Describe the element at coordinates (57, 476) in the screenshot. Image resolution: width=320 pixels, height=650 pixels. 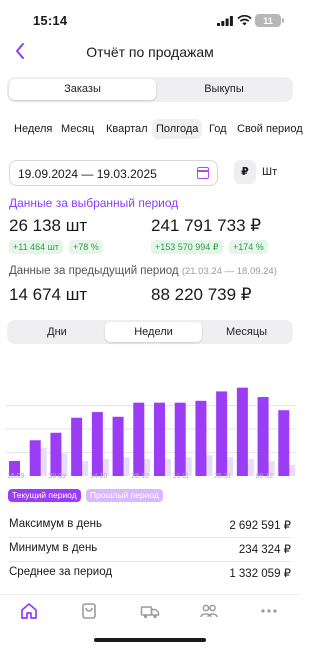
I see `x-tick-label: 30.09` at that location.